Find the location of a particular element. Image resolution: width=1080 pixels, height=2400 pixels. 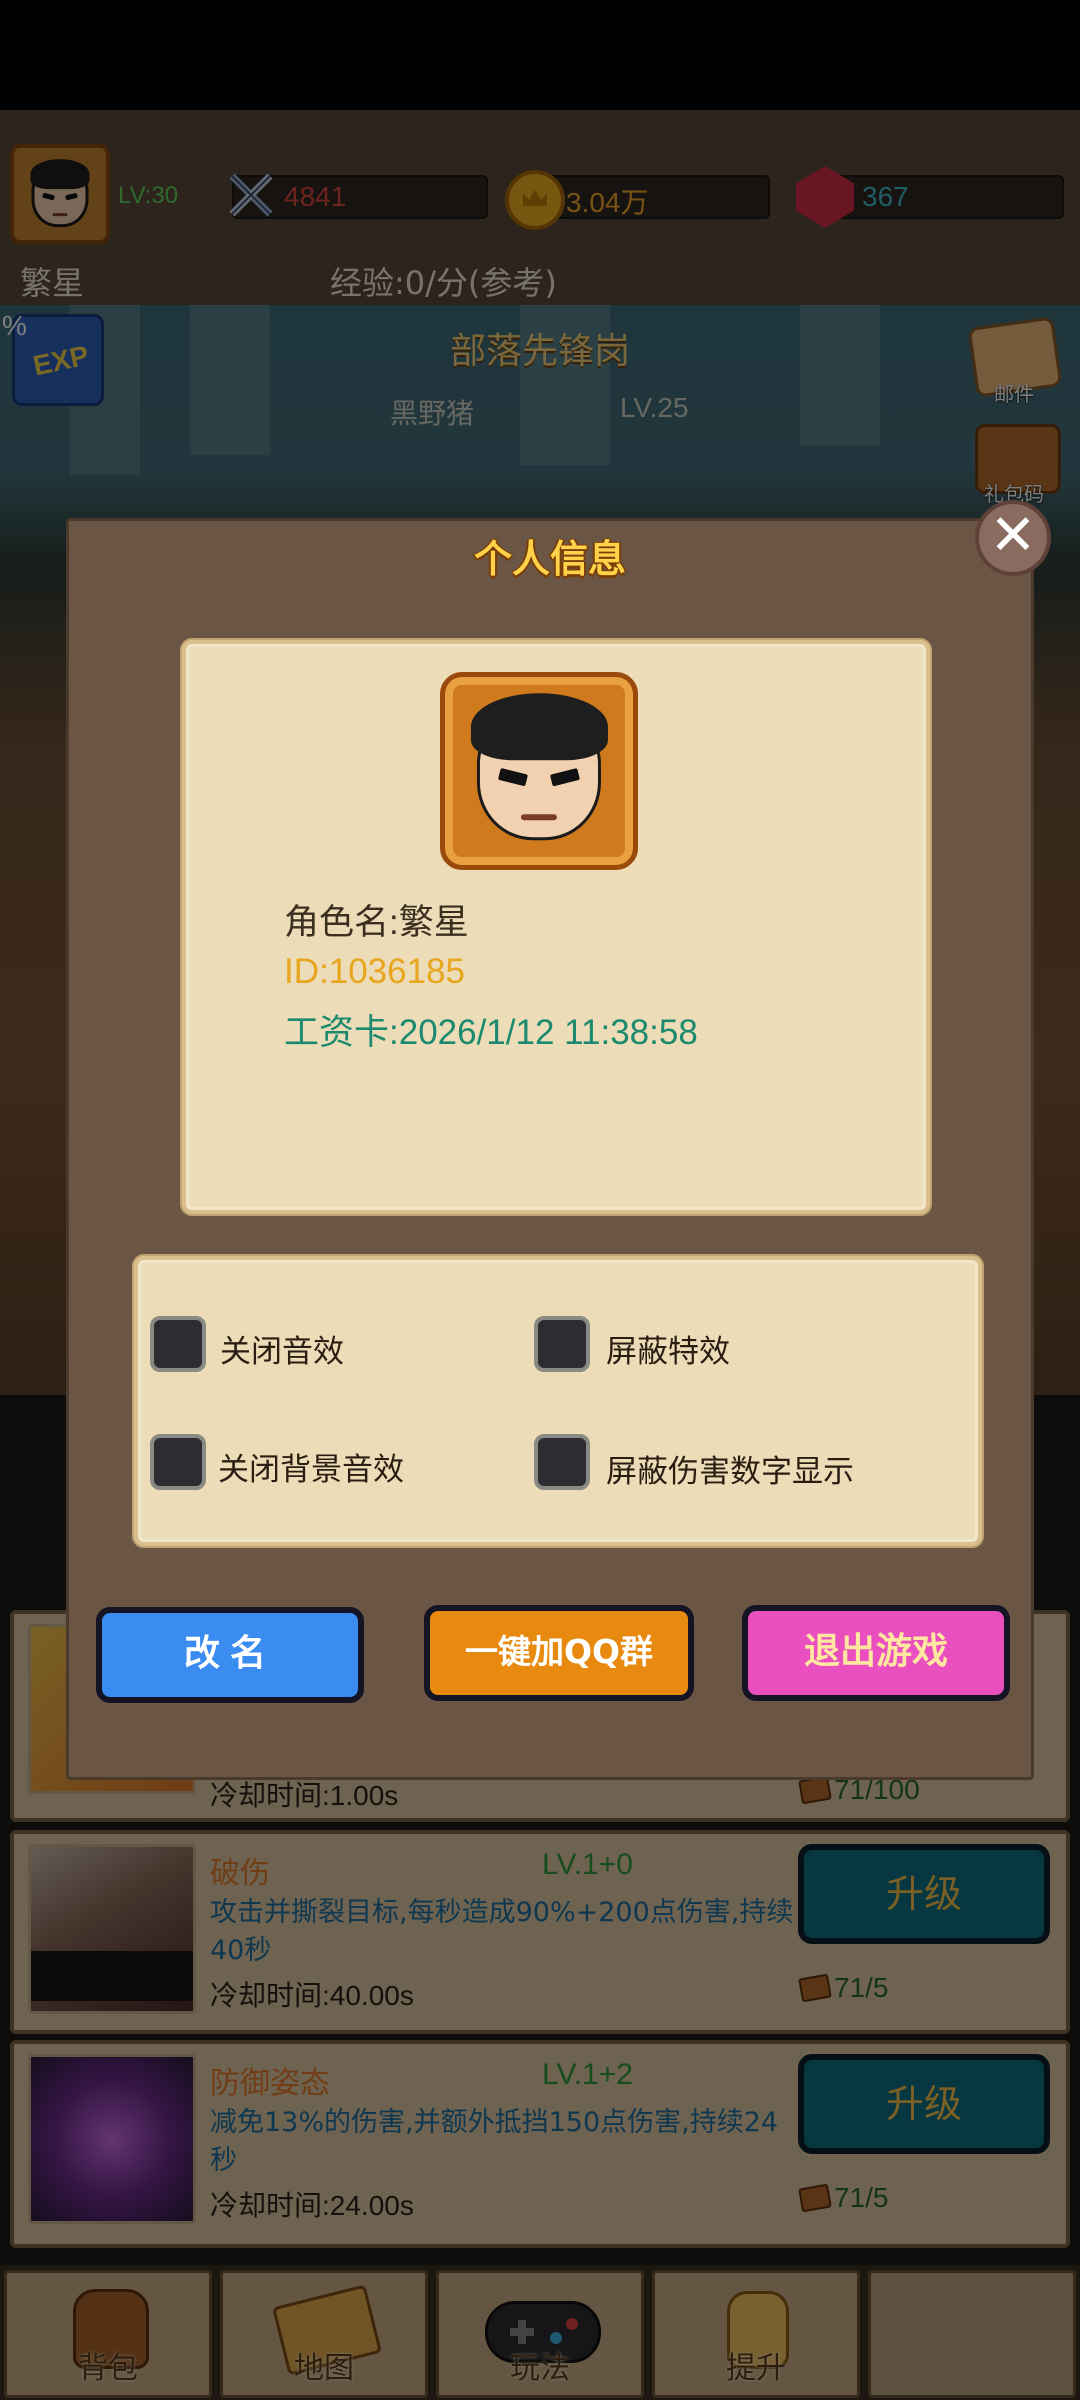

rename-button: 改名 is located at coordinates (230, 1655).